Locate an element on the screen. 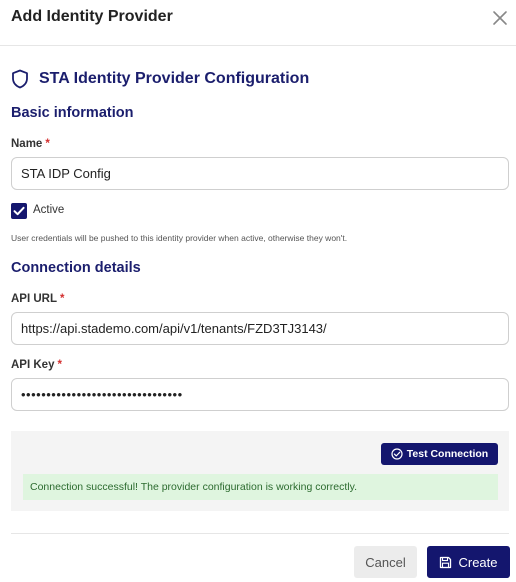  shield-icon is located at coordinates (20, 79).